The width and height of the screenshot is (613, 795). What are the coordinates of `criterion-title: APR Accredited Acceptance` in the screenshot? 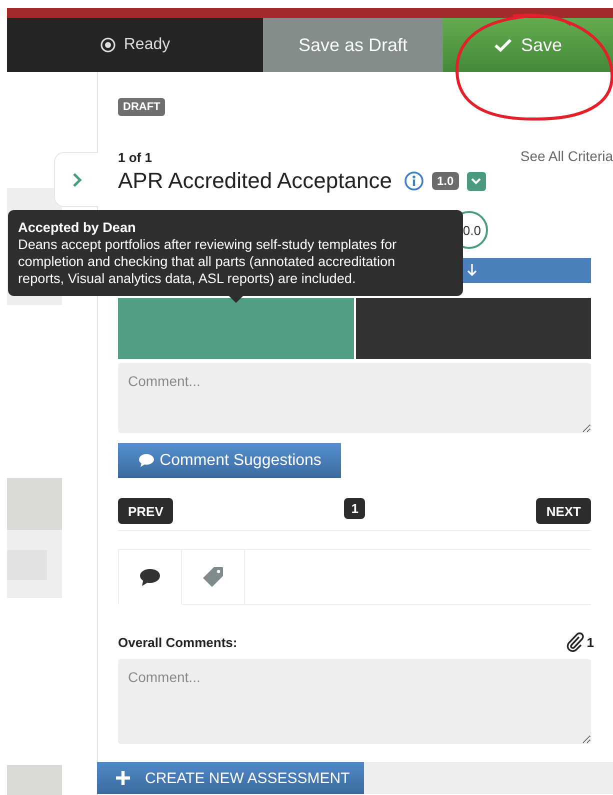 It's located at (255, 181).